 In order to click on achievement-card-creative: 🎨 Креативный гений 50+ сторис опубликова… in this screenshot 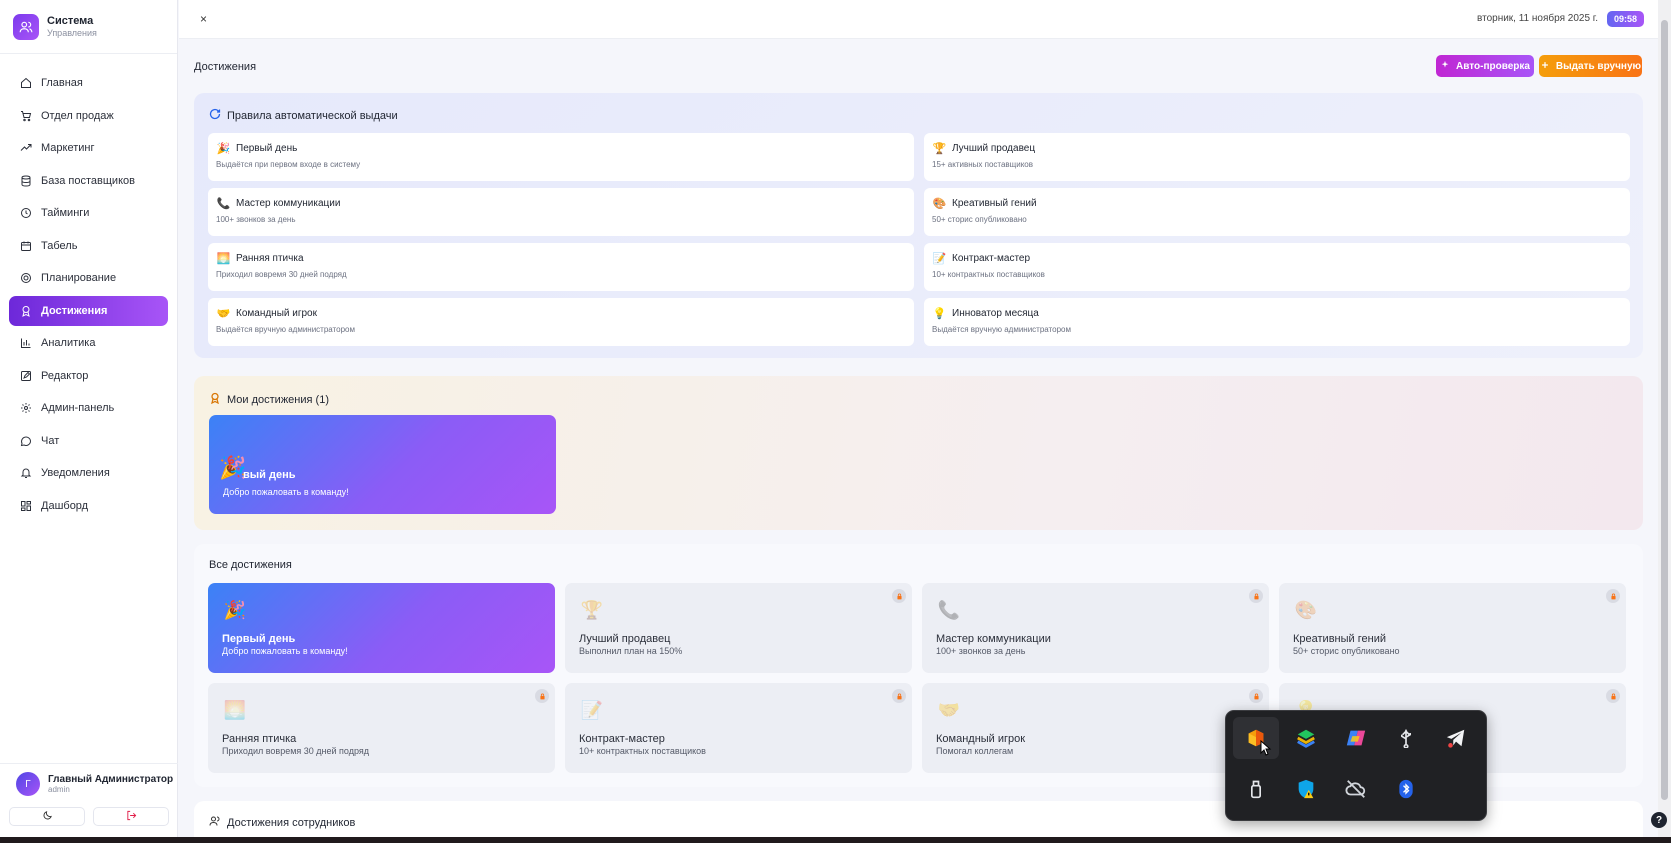, I will do `click(1452, 628)`.